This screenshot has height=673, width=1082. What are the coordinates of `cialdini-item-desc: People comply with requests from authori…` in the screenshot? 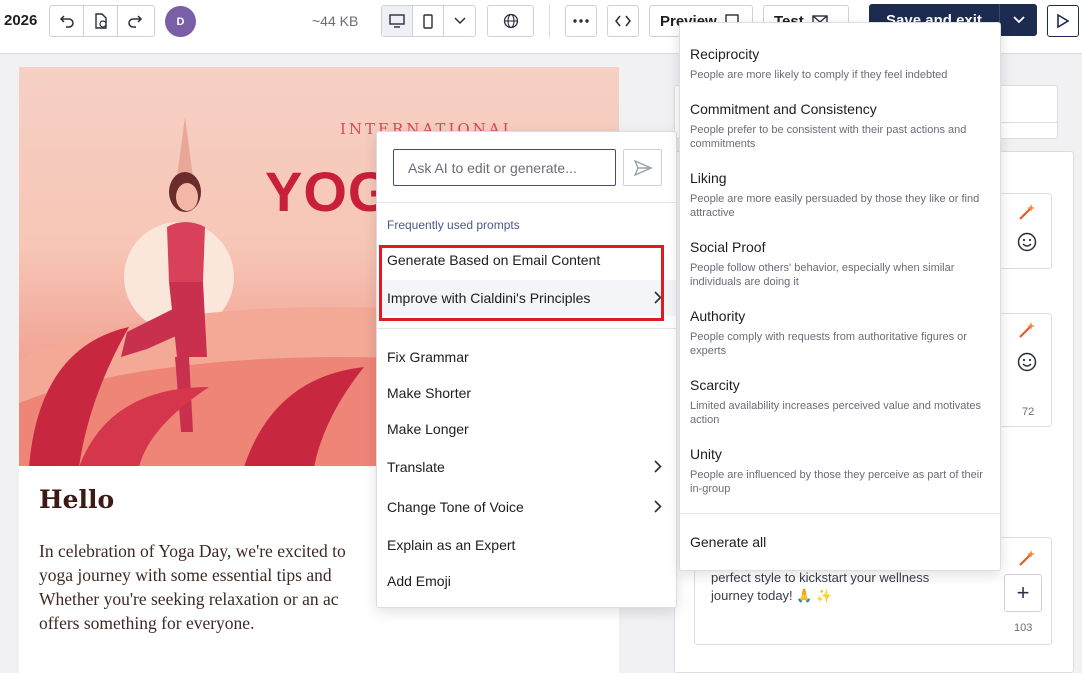 It's located at (828, 344).